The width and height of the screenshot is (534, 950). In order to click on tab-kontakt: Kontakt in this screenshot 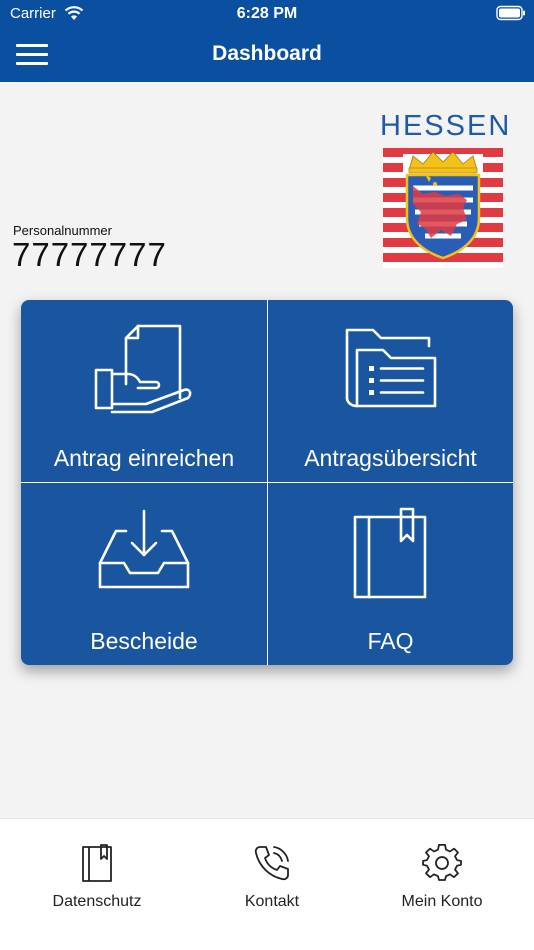, I will do `click(272, 881)`.